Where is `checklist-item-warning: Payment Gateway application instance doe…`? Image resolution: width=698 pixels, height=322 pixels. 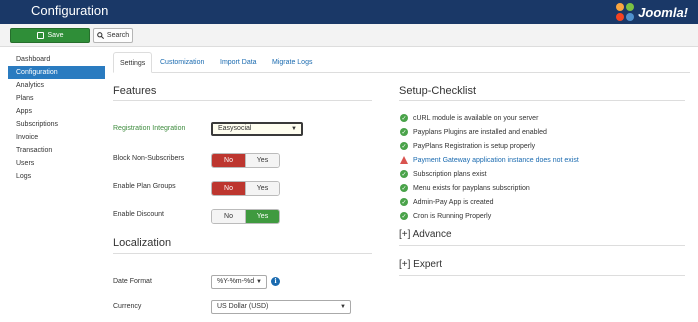
checklist-item-warning: Payment Gateway application instance doe… is located at coordinates (489, 160).